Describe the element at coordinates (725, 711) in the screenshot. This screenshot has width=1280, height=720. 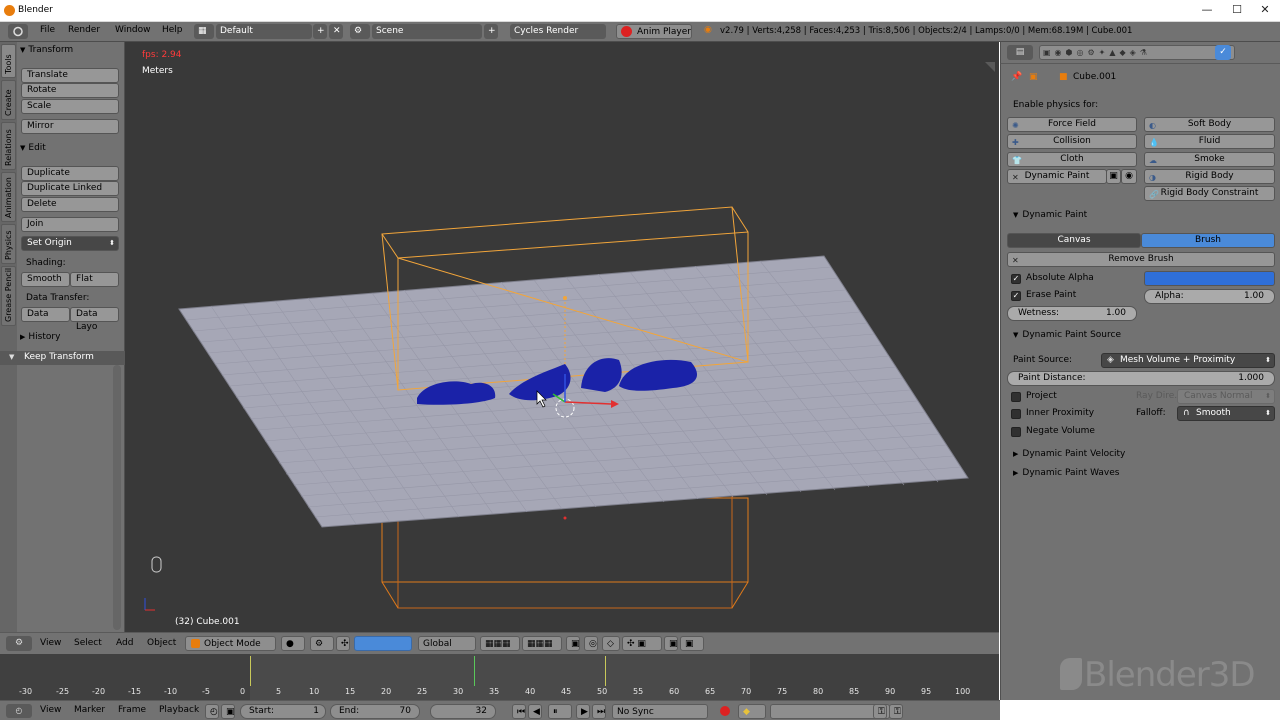
I see `auto-keyframe-record-icon` at that location.